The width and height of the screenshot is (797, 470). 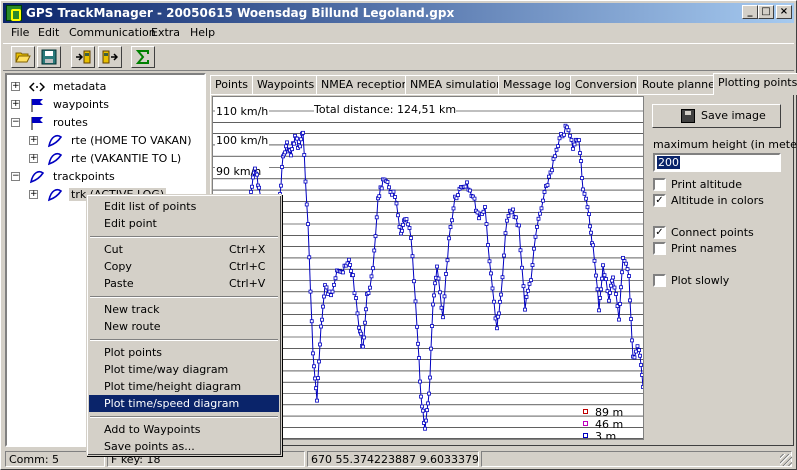 I want to click on open-folder-icon, so click(x=23, y=57).